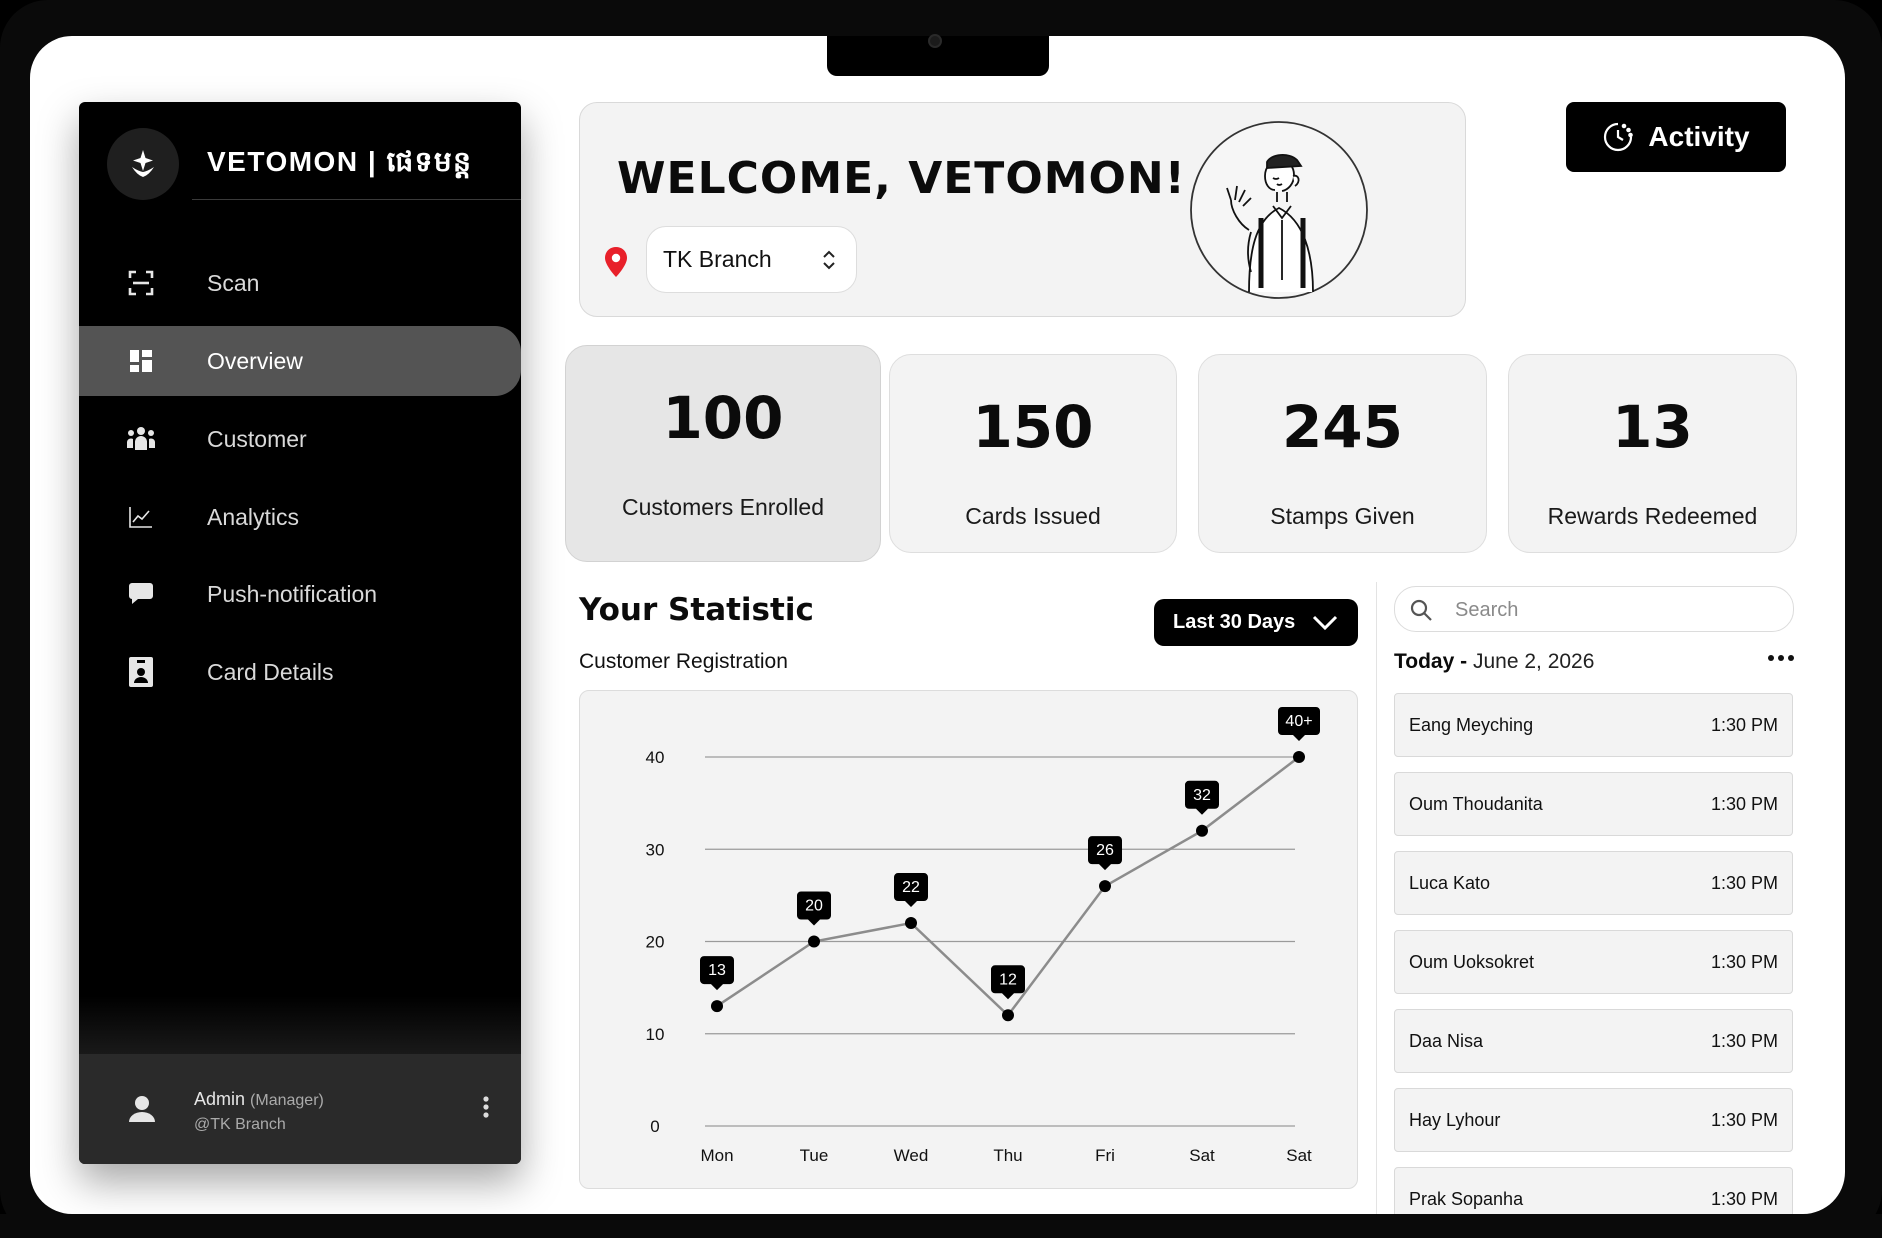  Describe the element at coordinates (141, 361) in the screenshot. I see `dashboard-icon` at that location.